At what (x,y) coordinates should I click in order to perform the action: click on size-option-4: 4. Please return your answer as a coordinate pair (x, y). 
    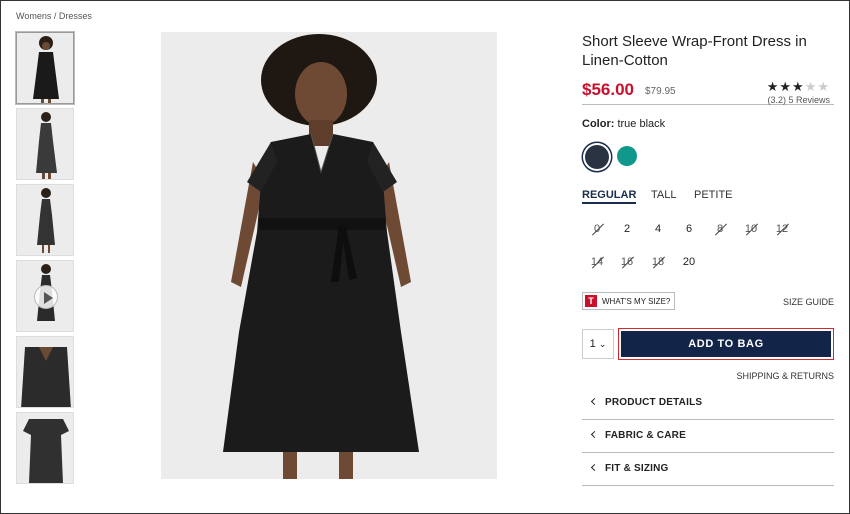
    Looking at the image, I should click on (658, 229).